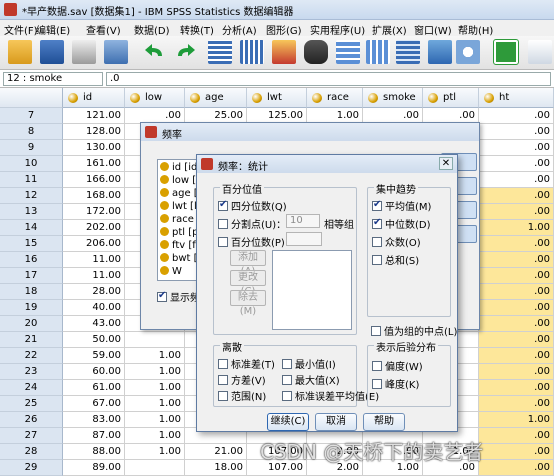 This screenshot has width=554, height=476. I want to click on menu-analyze: 分析(A), so click(239, 29).